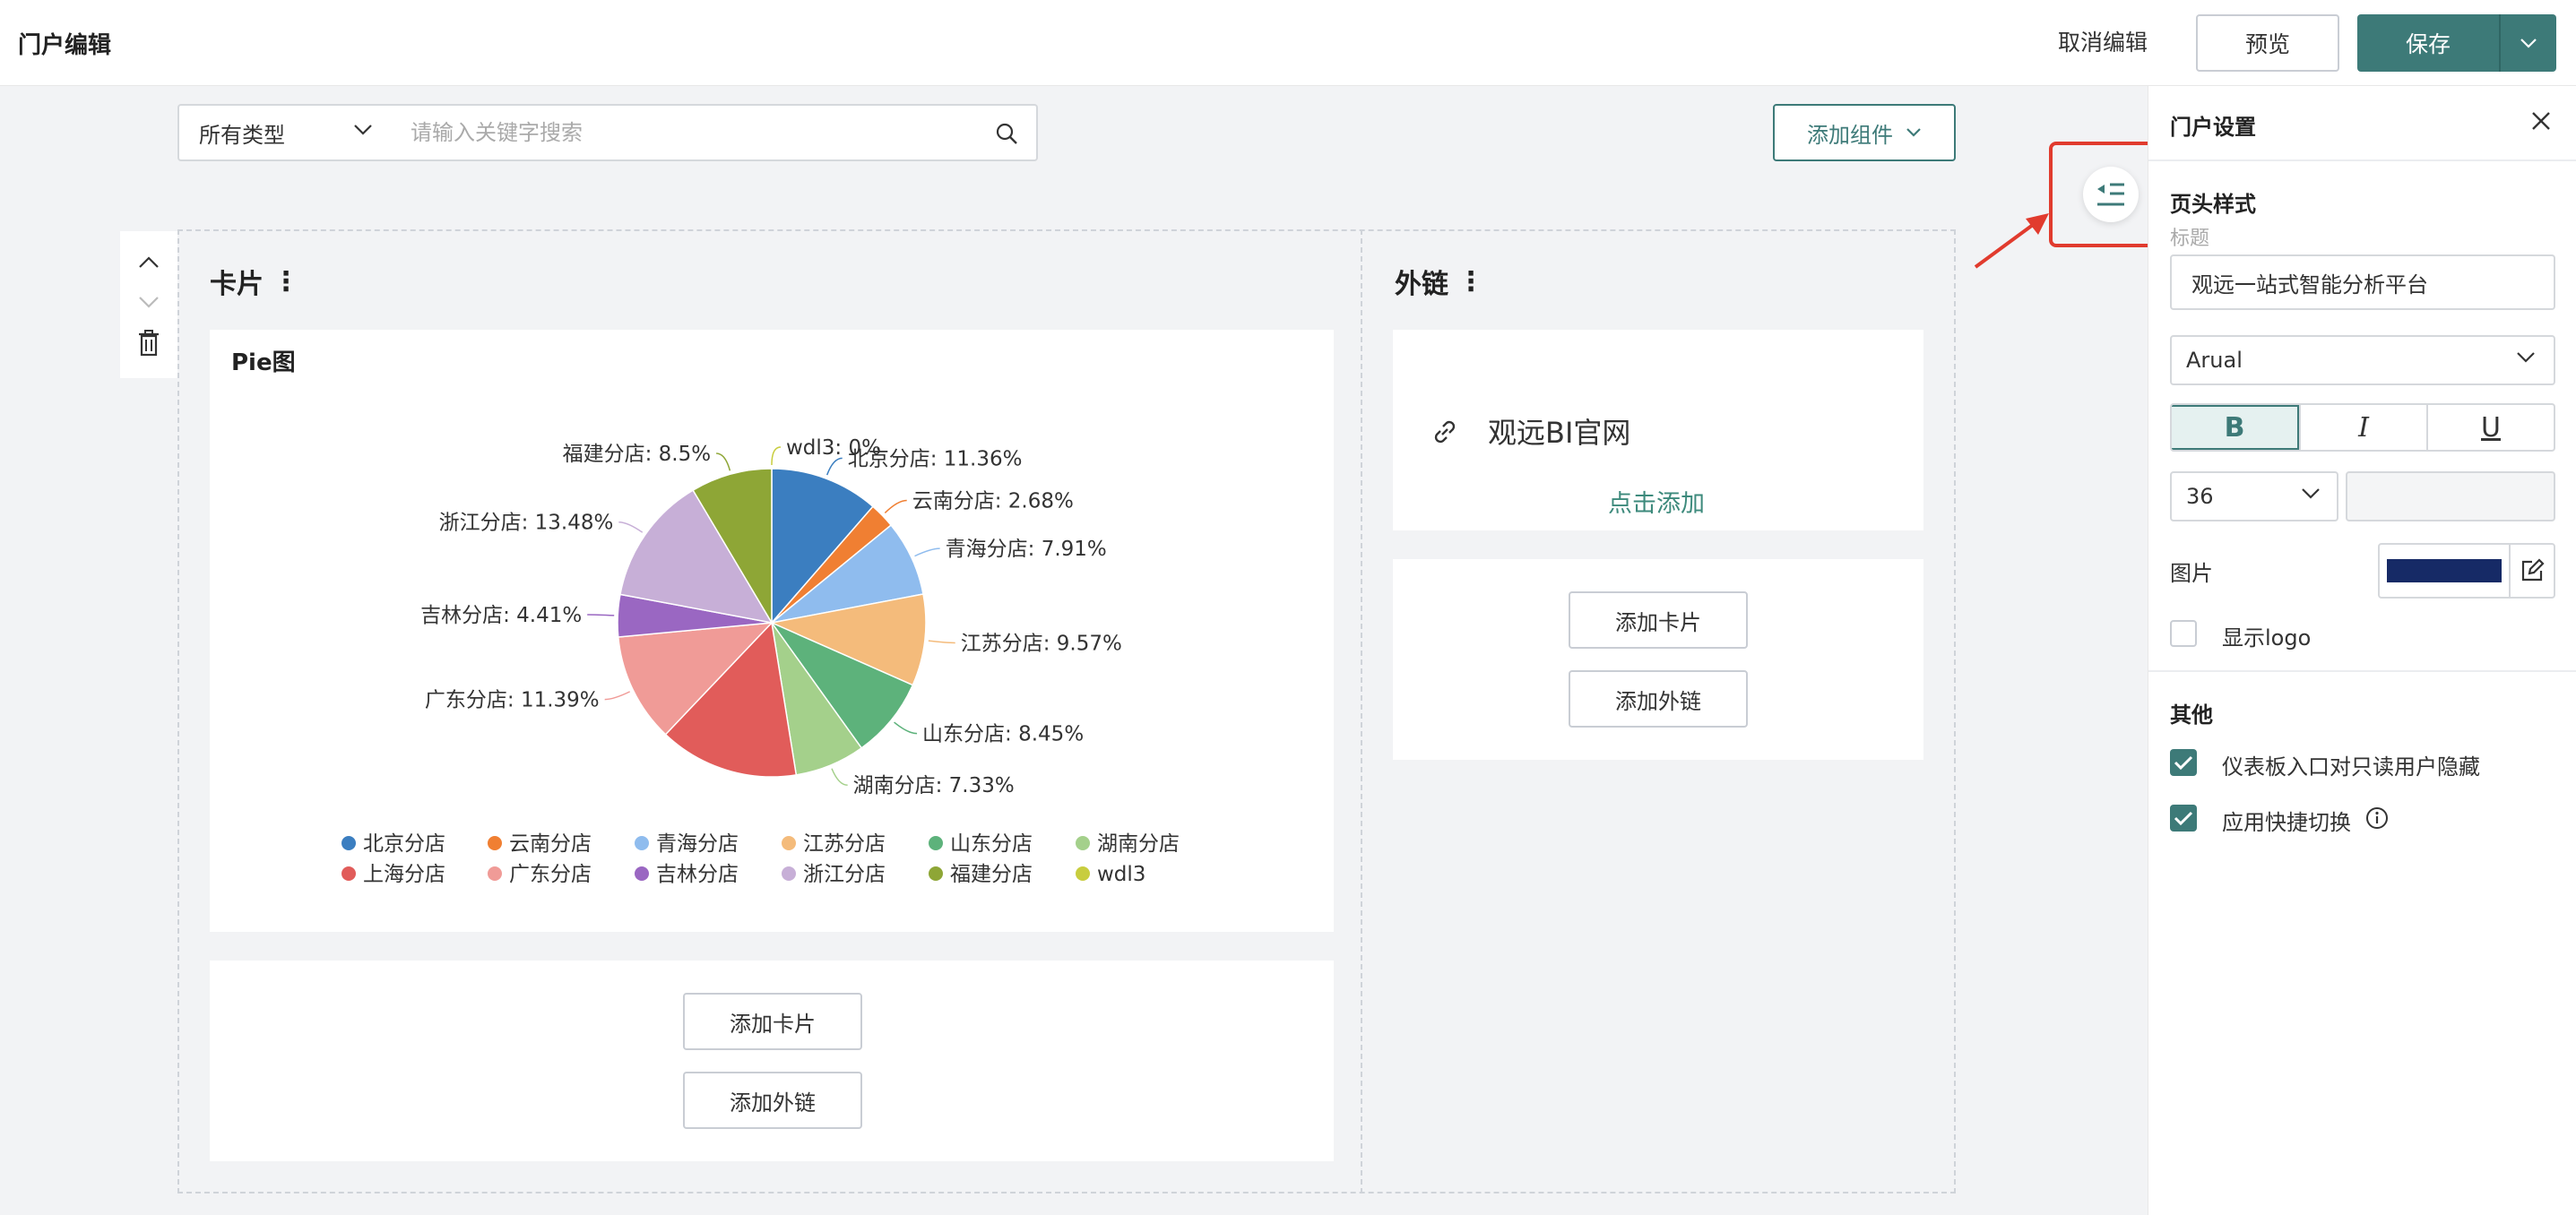  I want to click on quick-switch-label: 应用快捷切换, so click(2286, 822).